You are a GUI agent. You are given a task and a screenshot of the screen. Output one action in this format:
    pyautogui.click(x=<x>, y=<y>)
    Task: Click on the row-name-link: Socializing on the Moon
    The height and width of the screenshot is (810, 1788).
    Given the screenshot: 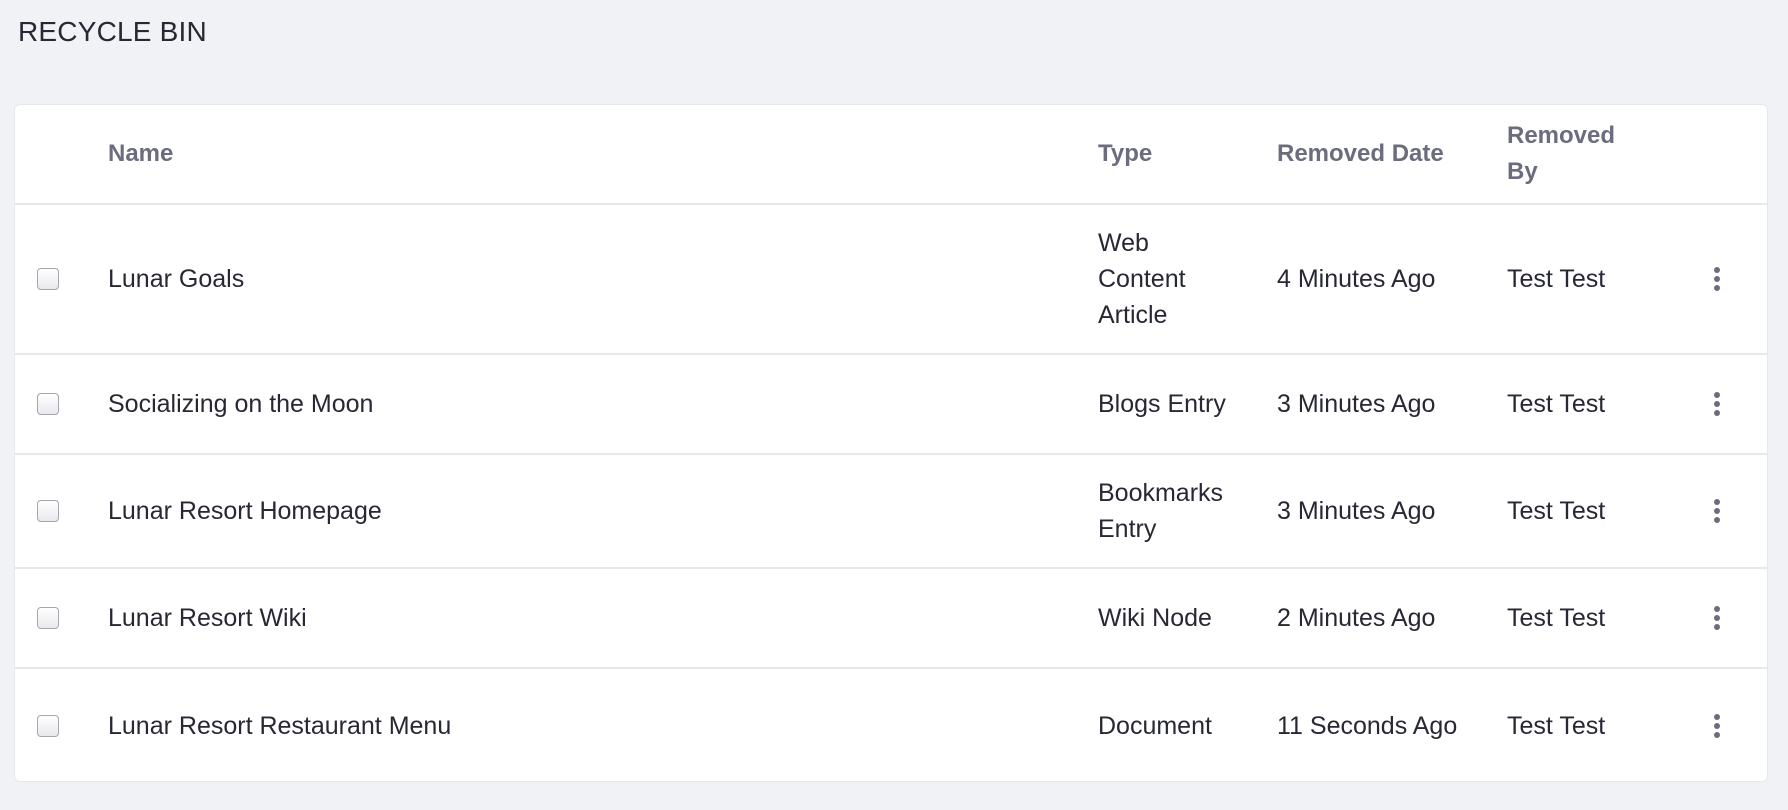 What is the action you would take?
    pyautogui.click(x=240, y=404)
    